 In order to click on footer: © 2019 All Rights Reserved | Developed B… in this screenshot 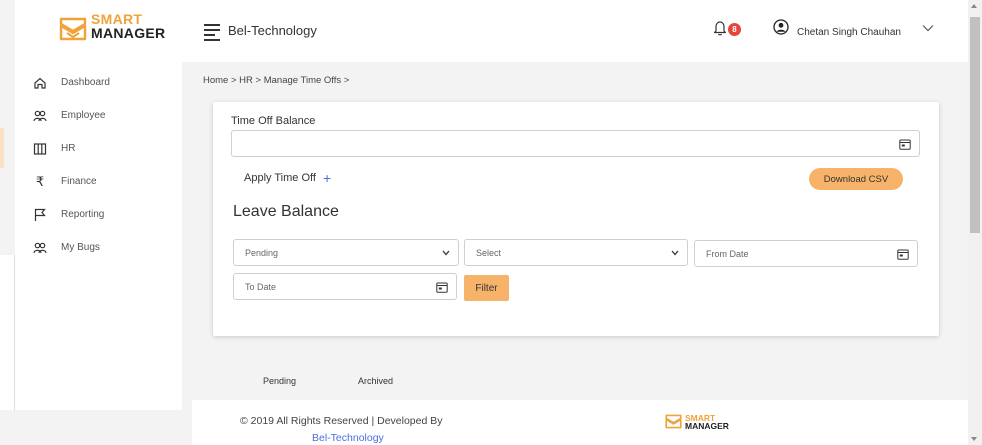, I will do `click(580, 422)`.